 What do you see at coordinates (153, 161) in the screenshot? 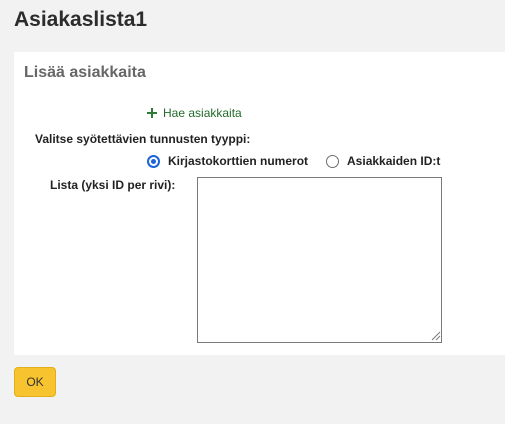
I see `radio-button-card-numbers` at bounding box center [153, 161].